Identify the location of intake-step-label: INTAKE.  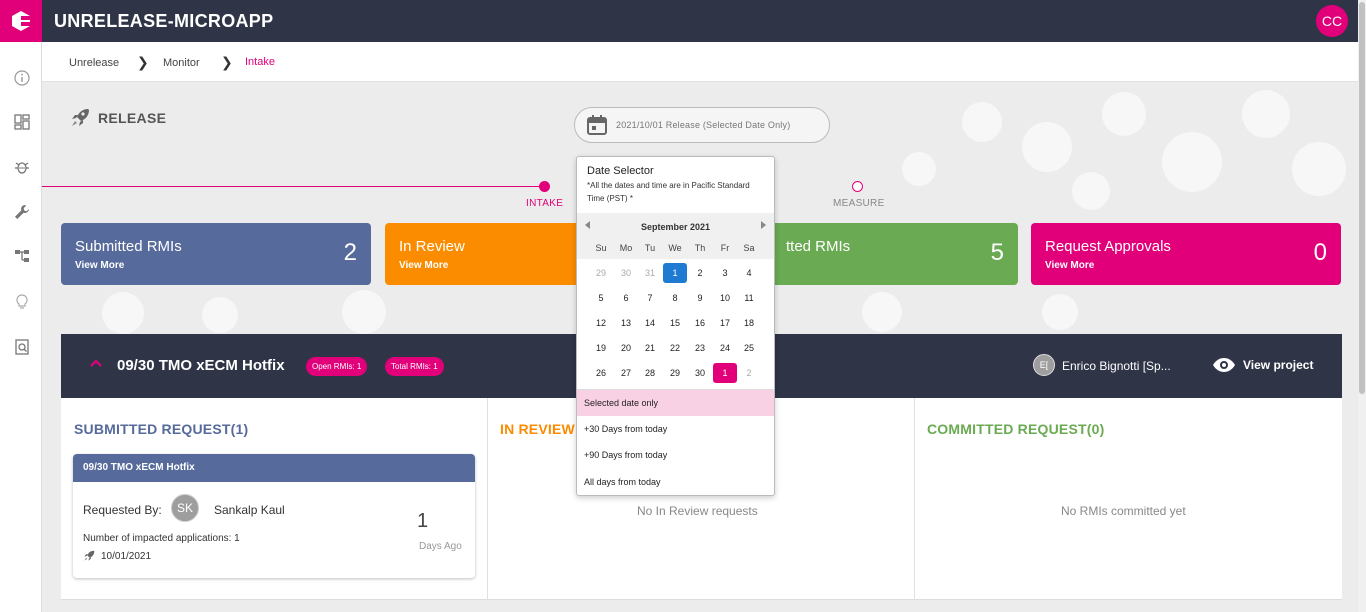
(545, 203).